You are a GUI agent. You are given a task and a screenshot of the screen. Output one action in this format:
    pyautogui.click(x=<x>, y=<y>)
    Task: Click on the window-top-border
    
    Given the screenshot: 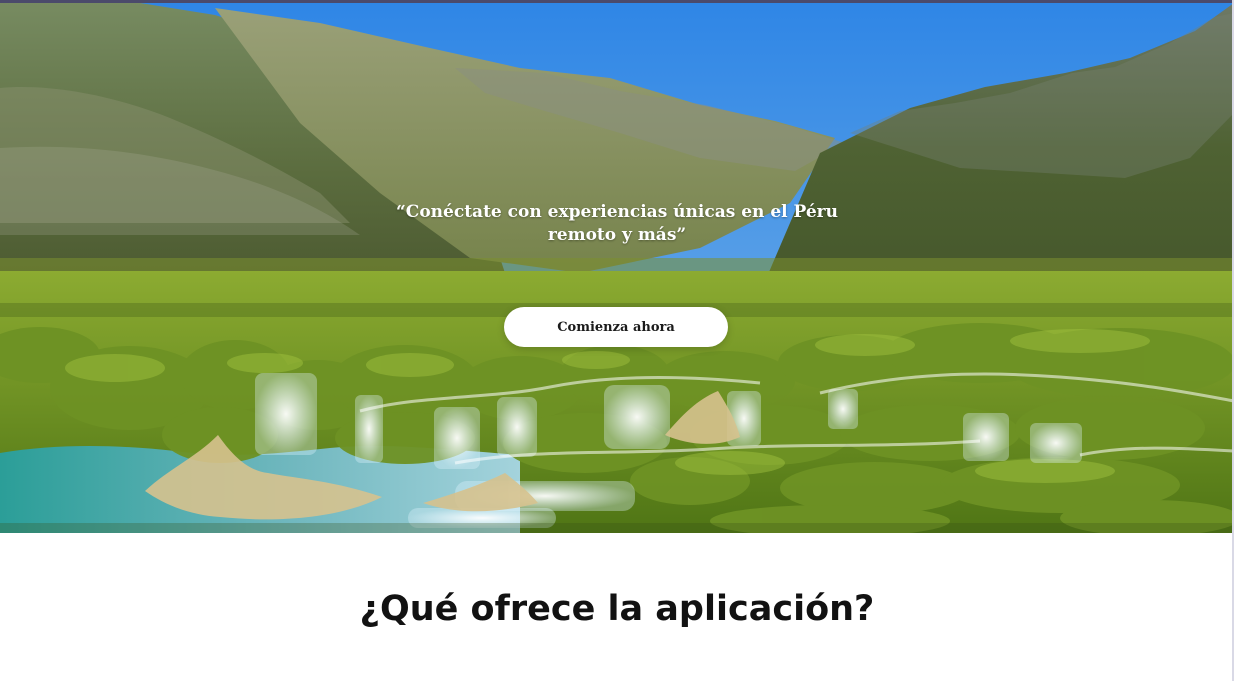 What is the action you would take?
    pyautogui.click(x=617, y=1)
    